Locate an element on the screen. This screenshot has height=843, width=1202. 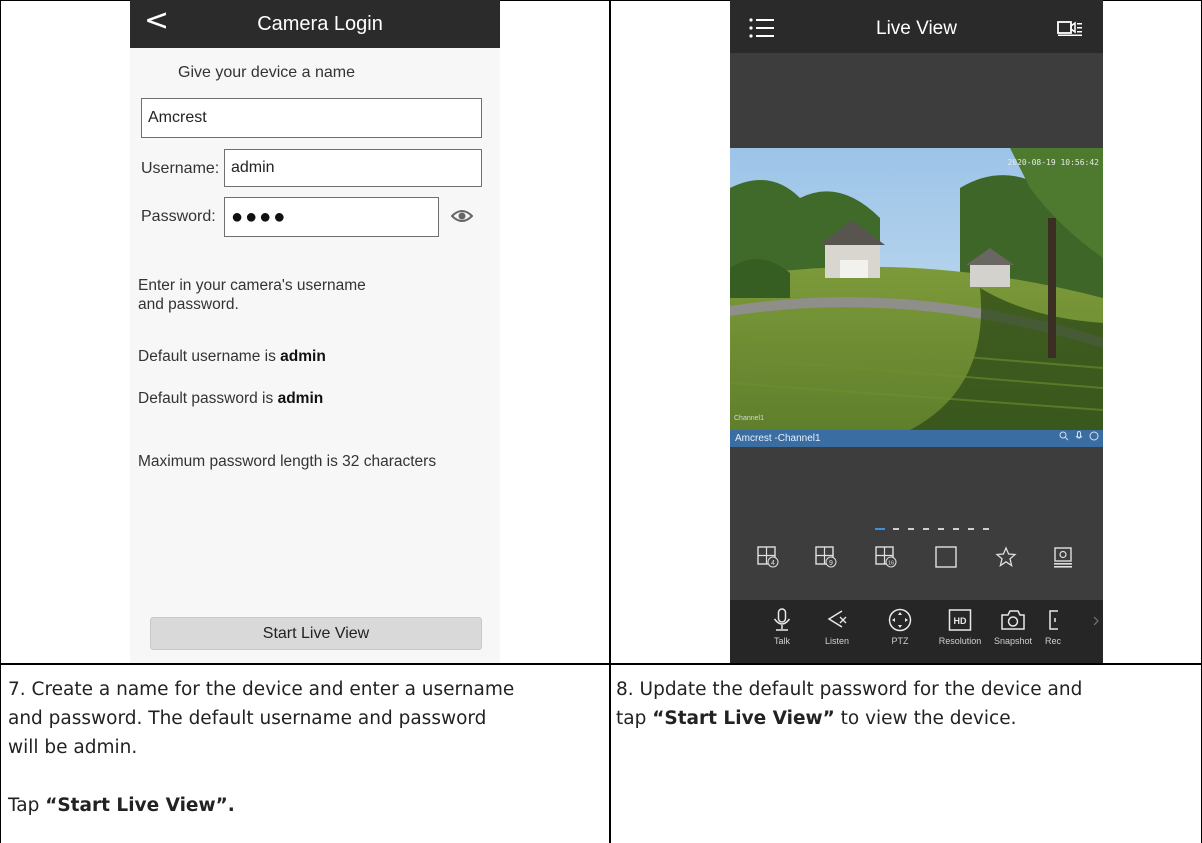
record-button: Rec is located at coordinates (1053, 627).